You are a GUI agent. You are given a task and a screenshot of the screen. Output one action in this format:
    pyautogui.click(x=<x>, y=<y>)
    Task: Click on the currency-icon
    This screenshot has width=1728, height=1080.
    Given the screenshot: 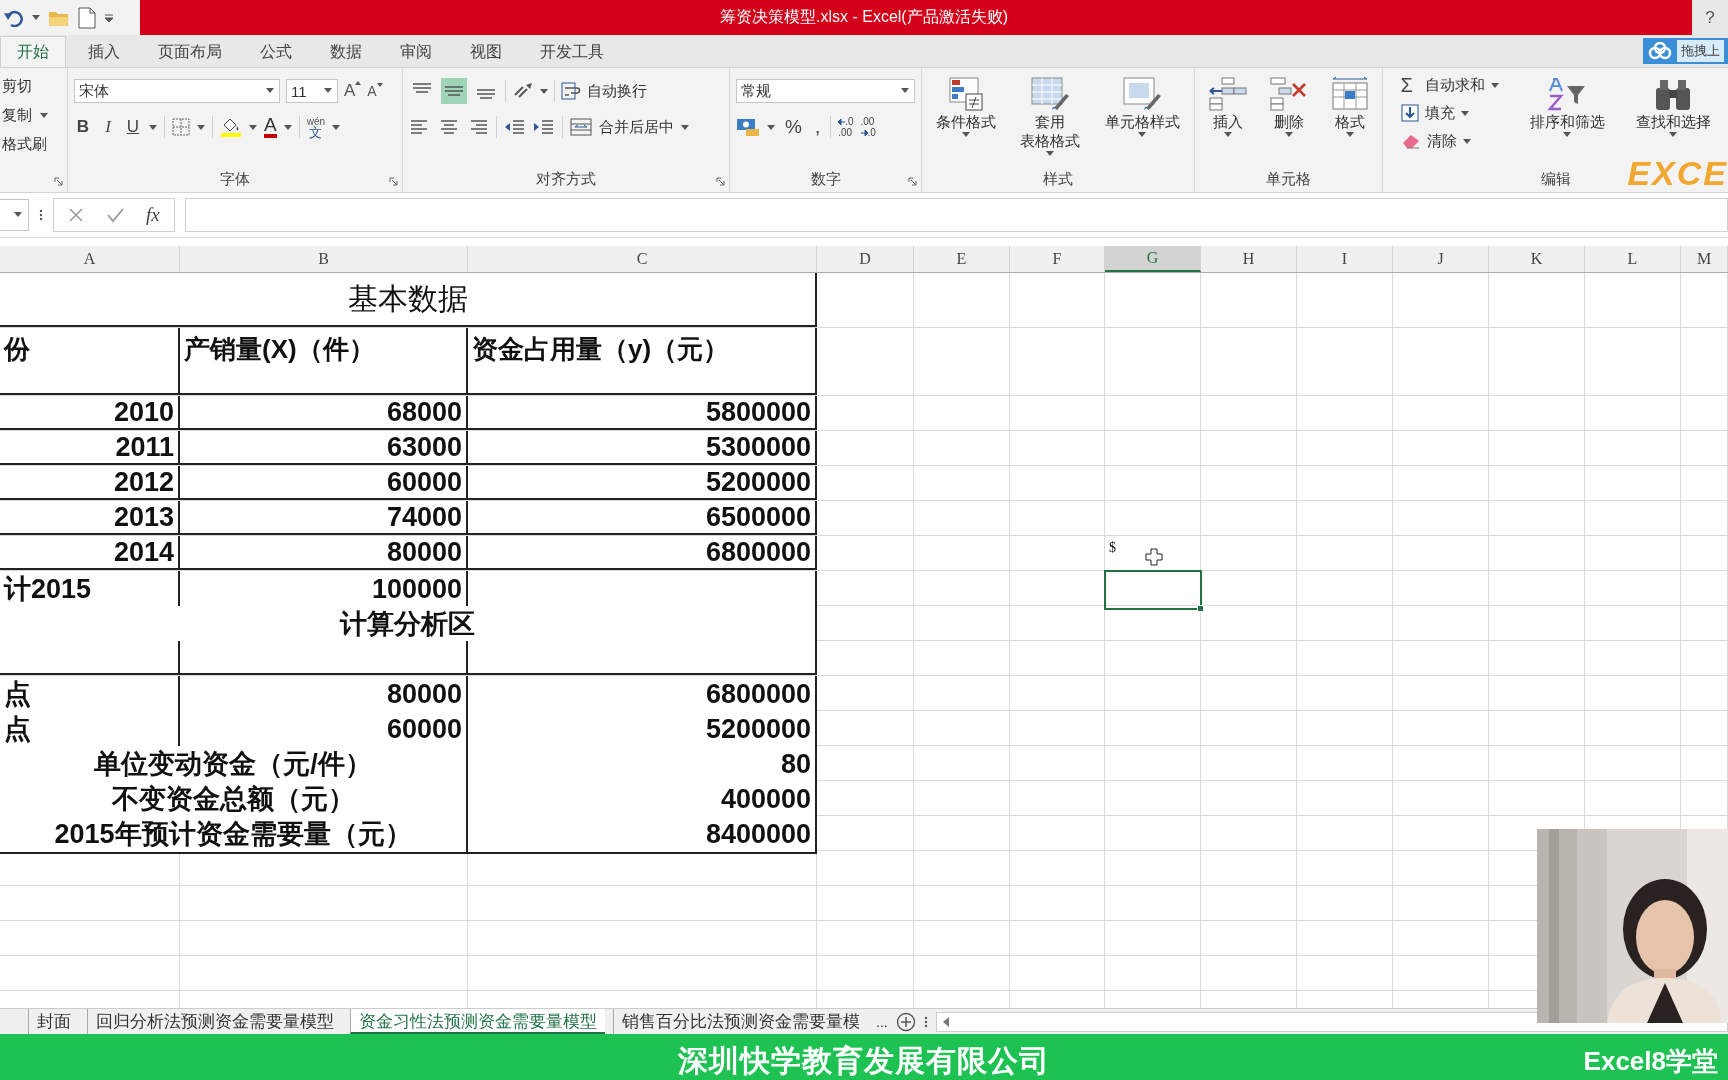 What is the action you would take?
    pyautogui.click(x=748, y=127)
    